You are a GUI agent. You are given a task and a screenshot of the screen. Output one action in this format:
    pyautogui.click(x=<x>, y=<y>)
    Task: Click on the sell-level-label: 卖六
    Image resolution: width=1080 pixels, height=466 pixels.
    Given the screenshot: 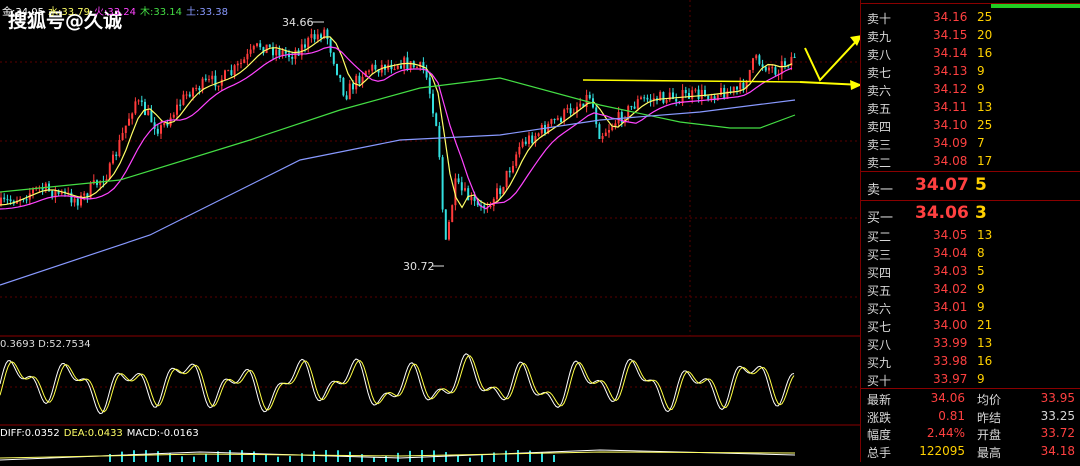 What is the action you would take?
    pyautogui.click(x=879, y=91)
    